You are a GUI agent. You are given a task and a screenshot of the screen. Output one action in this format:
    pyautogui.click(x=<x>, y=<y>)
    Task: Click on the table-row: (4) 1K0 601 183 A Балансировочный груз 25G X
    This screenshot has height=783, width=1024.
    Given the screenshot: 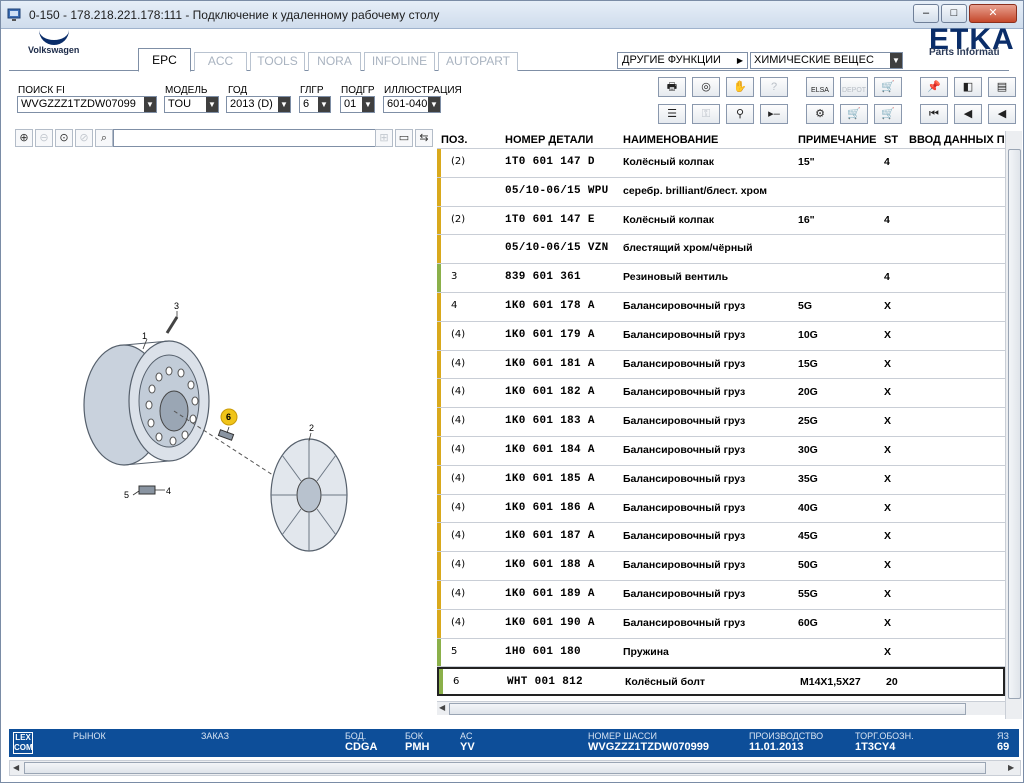 What is the action you would take?
    pyautogui.click(x=721, y=422)
    